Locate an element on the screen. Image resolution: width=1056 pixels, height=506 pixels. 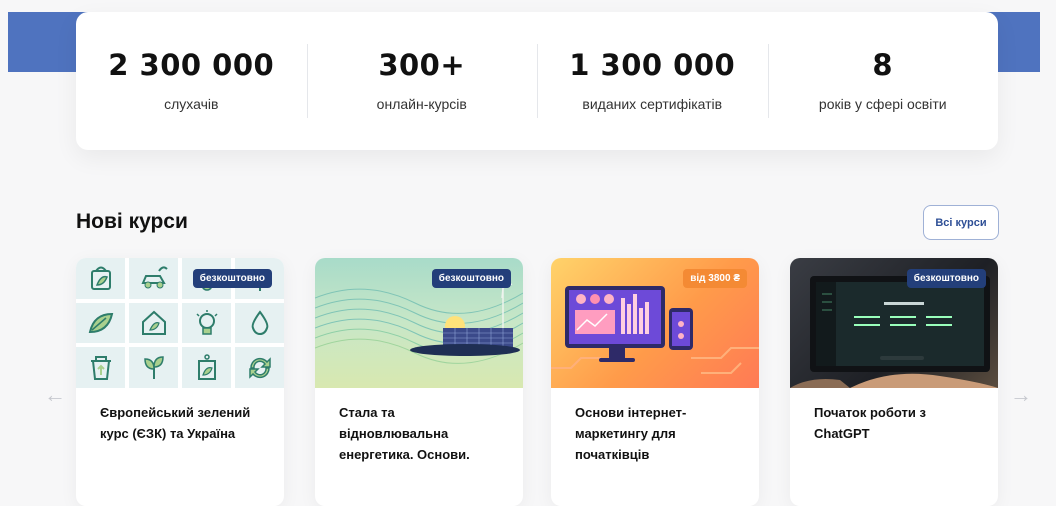
course-card: безкоштовно Початок роботи з ChatGPT is located at coordinates (894, 382).